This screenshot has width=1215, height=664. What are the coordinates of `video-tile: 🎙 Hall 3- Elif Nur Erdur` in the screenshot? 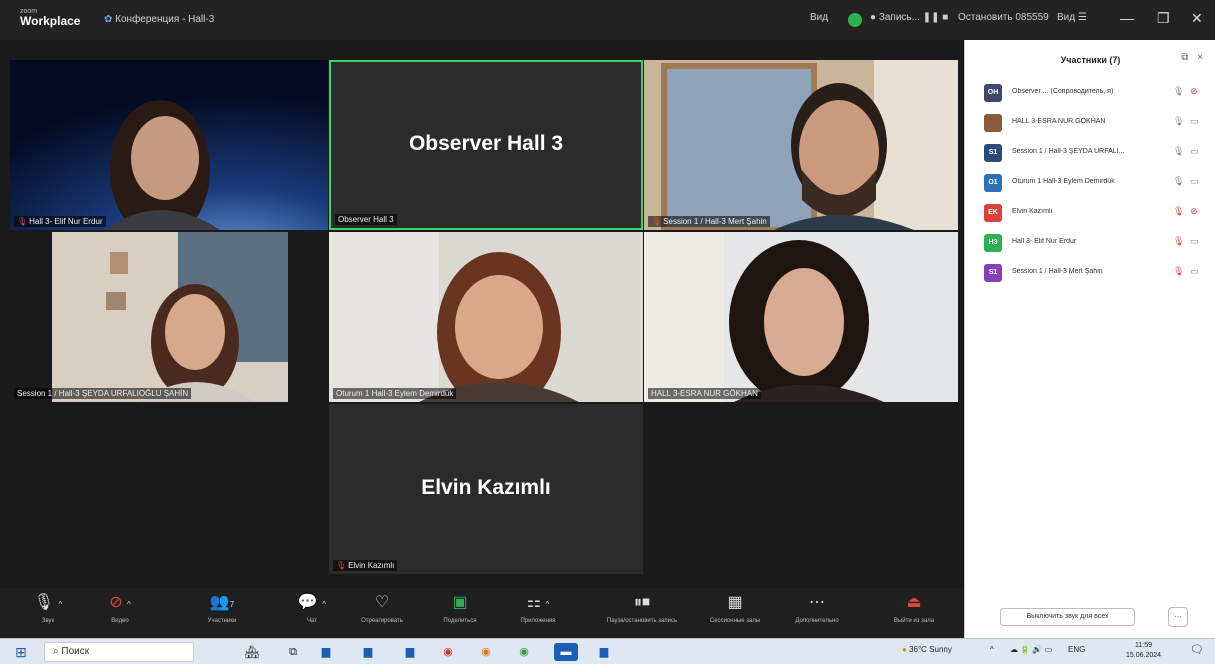 It's located at (169, 145).